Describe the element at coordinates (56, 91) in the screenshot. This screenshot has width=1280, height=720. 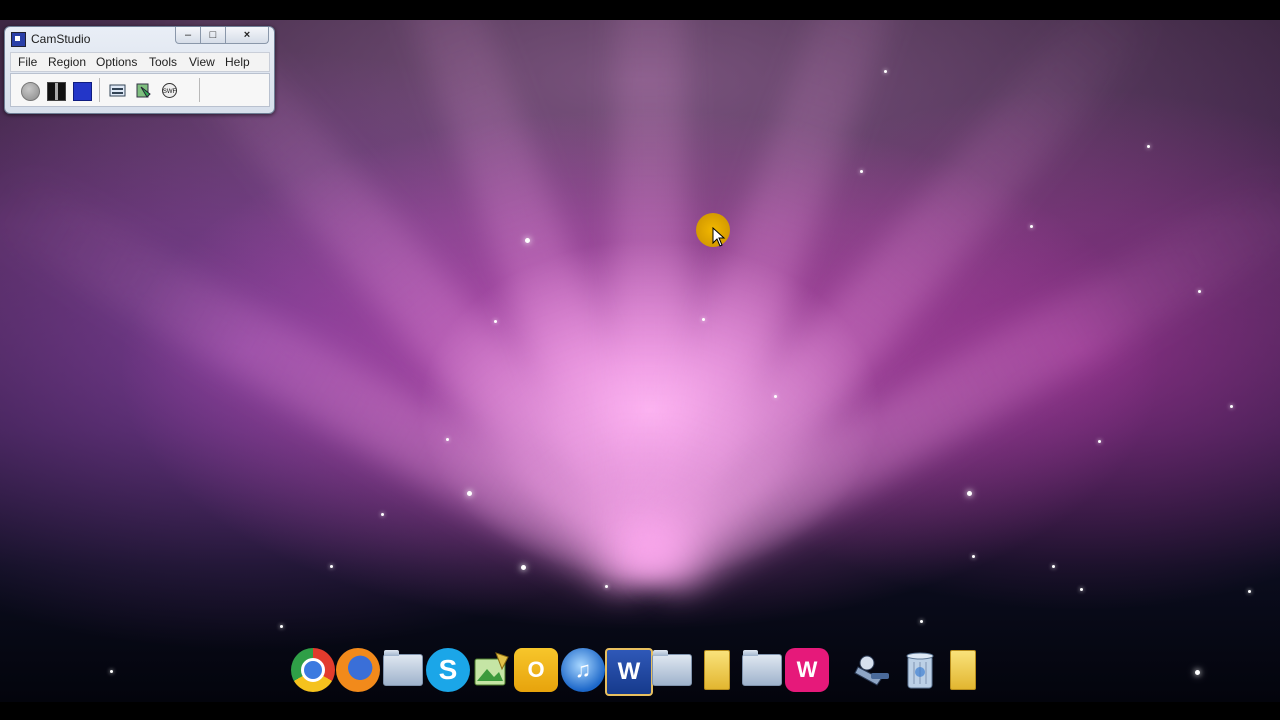
I see `pause-icon` at that location.